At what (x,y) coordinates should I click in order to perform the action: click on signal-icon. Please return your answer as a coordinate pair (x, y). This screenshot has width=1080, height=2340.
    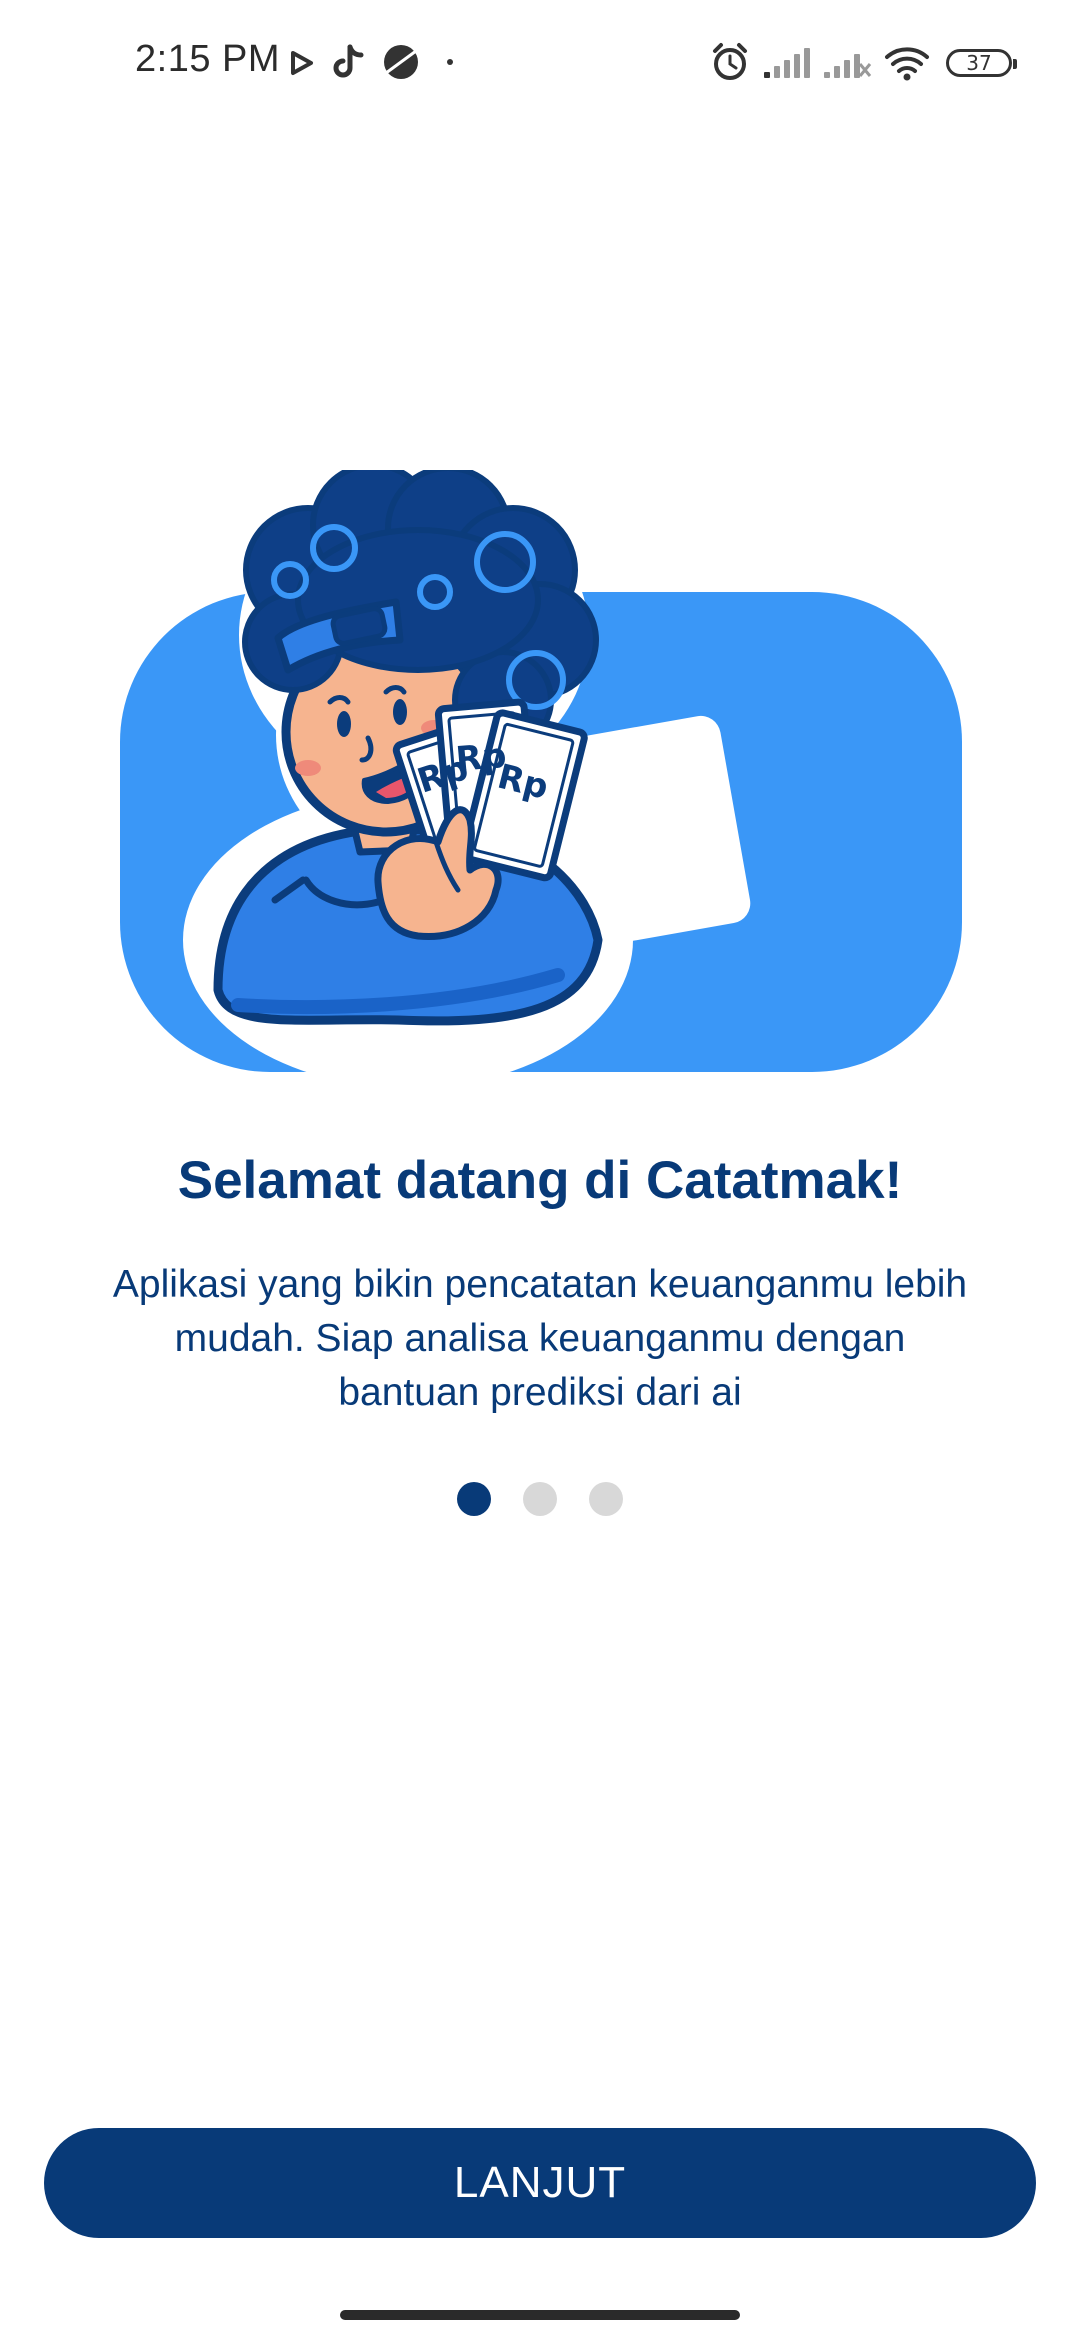
    Looking at the image, I should click on (787, 63).